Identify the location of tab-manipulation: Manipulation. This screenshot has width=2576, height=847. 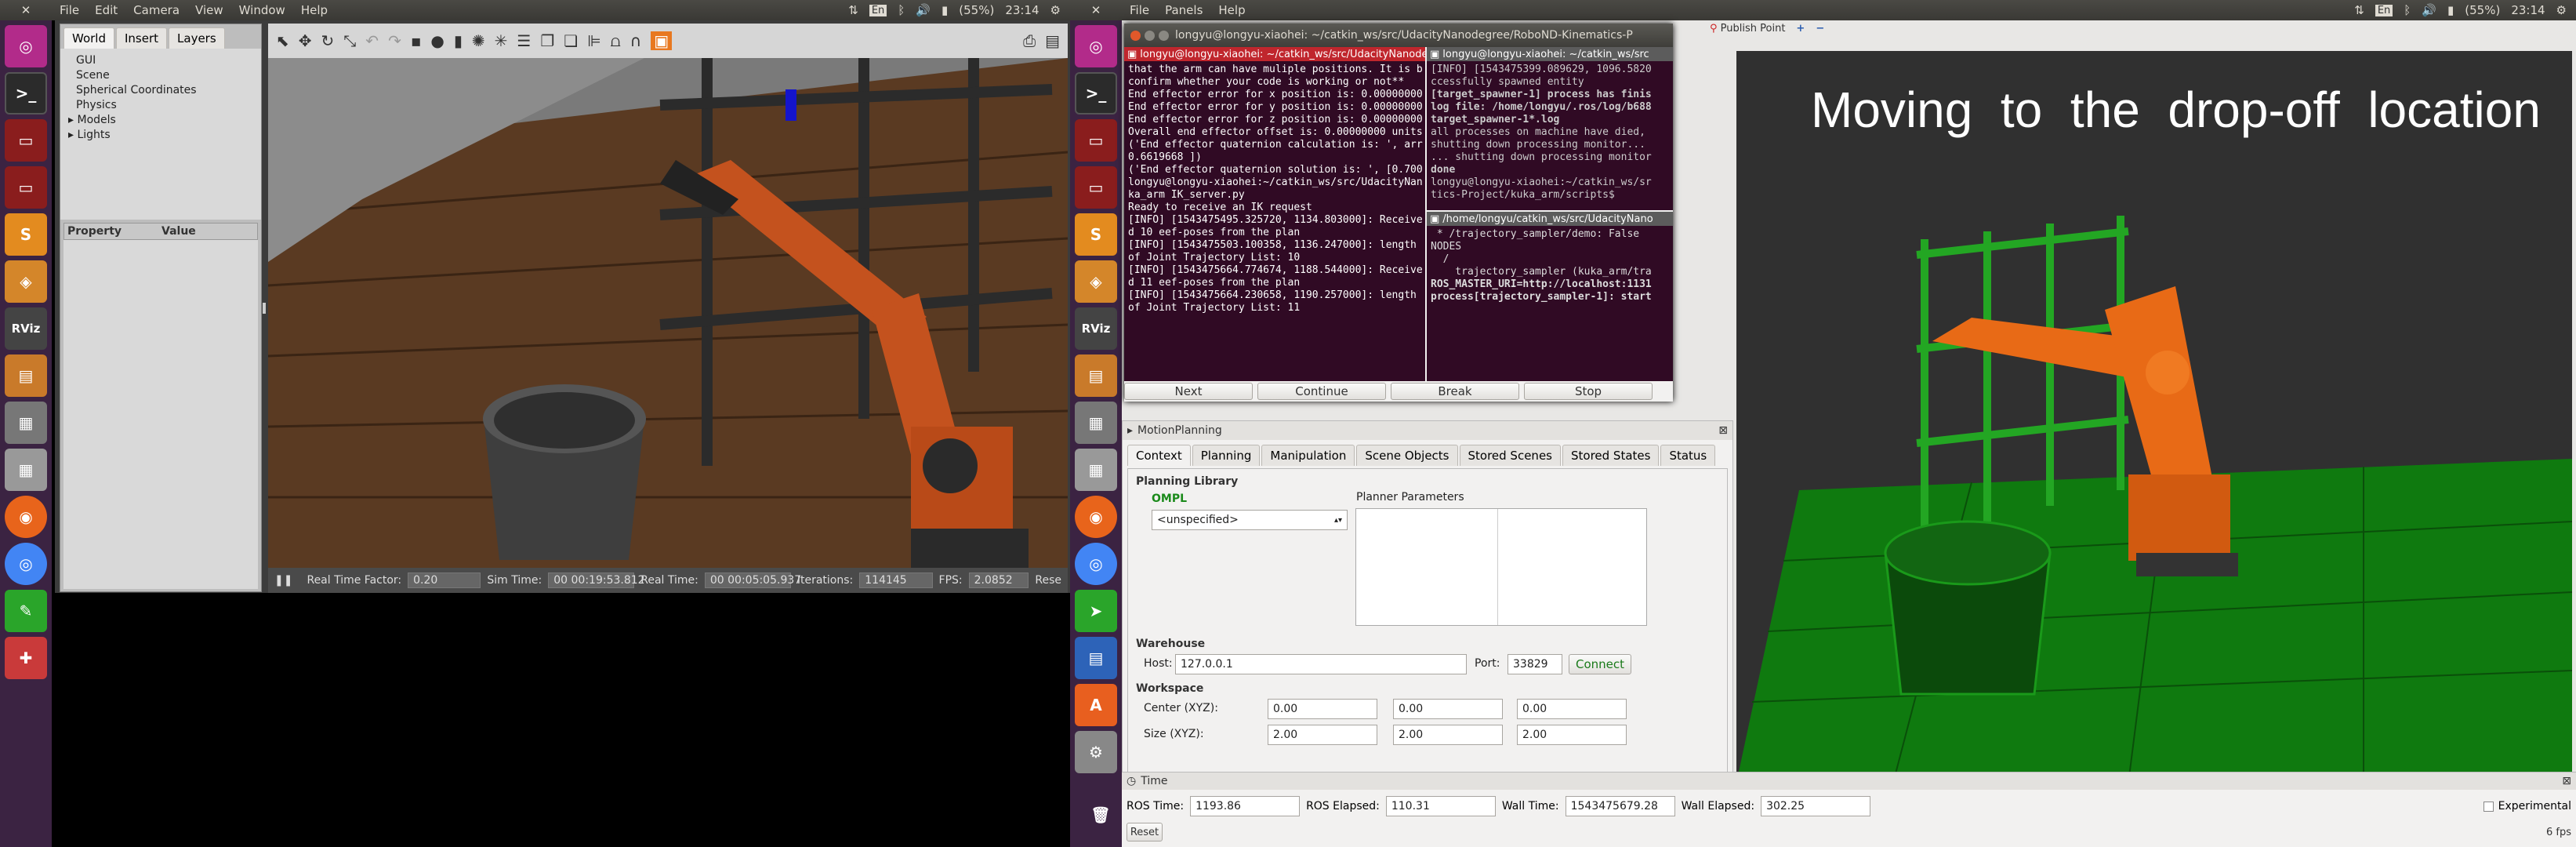
(1308, 455).